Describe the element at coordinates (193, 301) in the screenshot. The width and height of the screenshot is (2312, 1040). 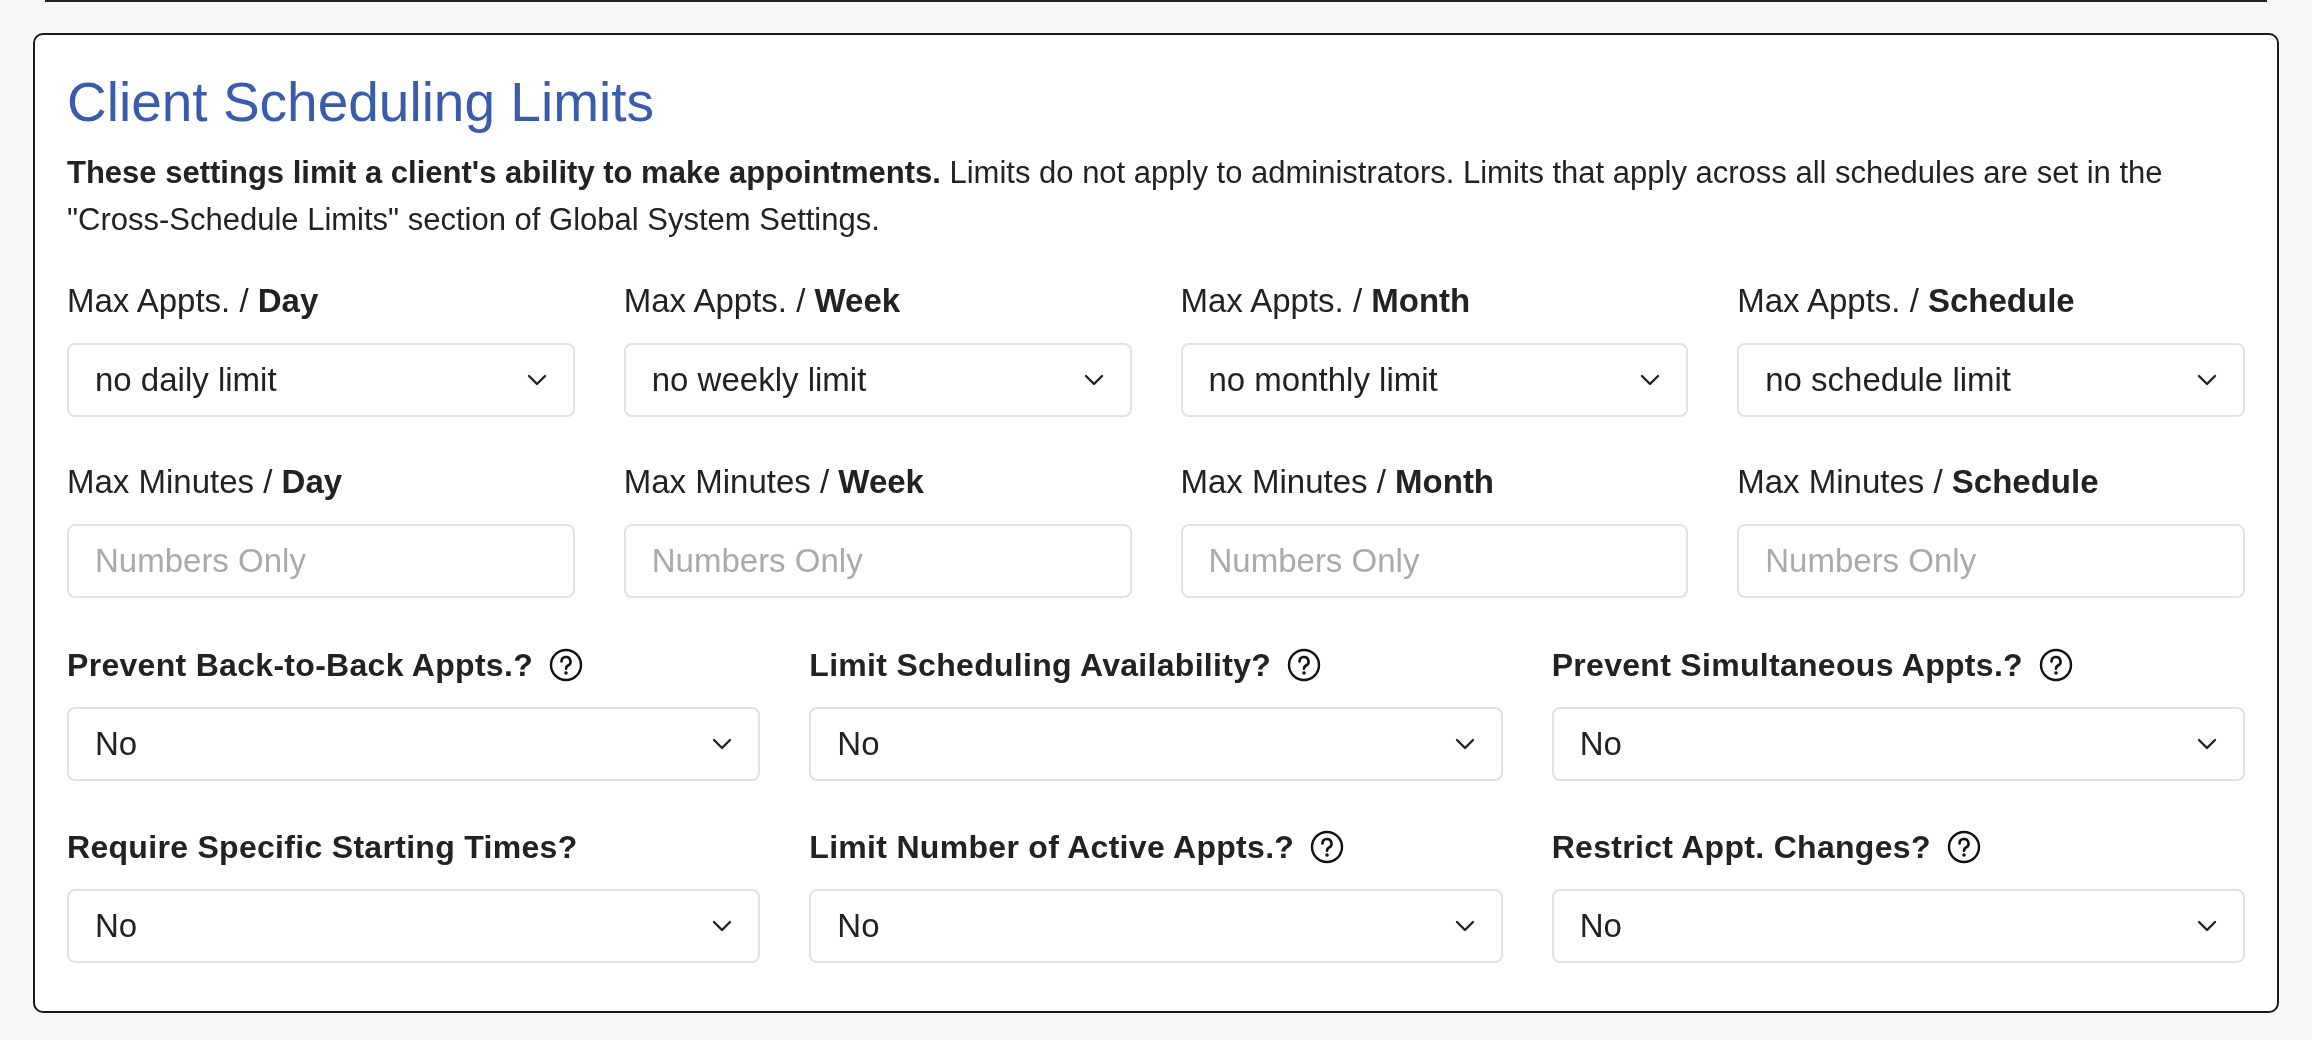
I see `field-label: Max Appts. / Day` at that location.